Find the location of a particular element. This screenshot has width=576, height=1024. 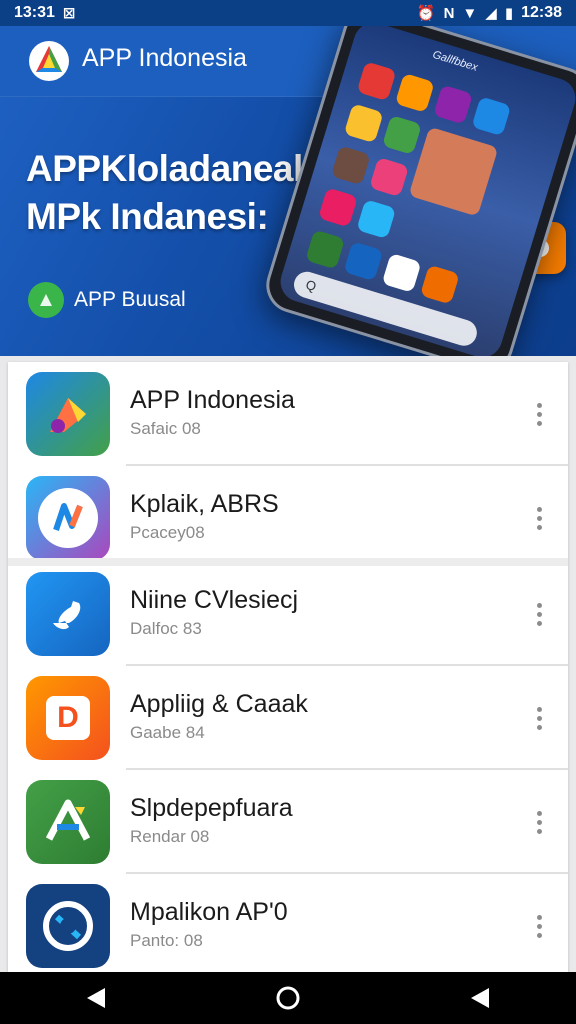

app-name: Kplaik, ABRS is located at coordinates (204, 504).